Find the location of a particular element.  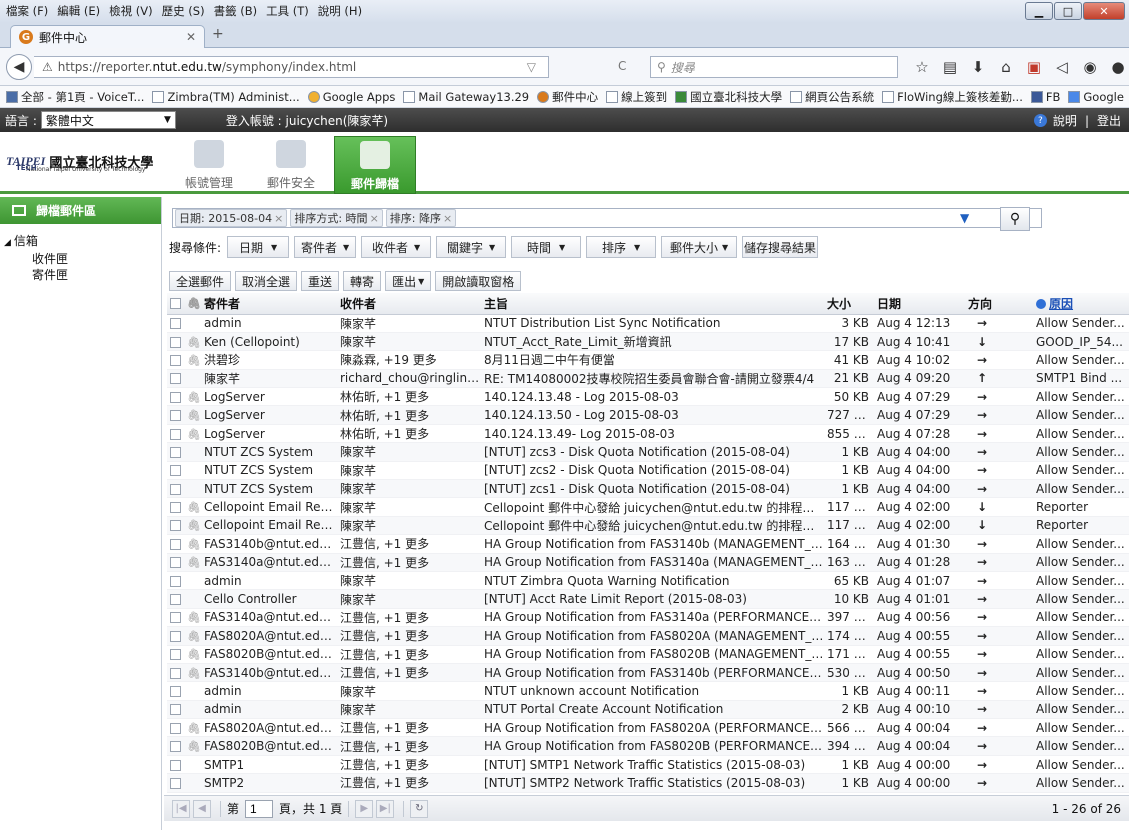

prev-page-icon: ◀ is located at coordinates (202, 808).